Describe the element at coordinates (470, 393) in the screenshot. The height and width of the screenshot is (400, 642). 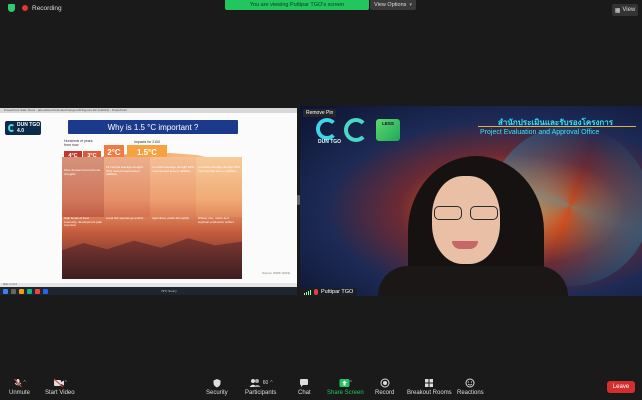
I see `reactions-label: Reactions` at that location.